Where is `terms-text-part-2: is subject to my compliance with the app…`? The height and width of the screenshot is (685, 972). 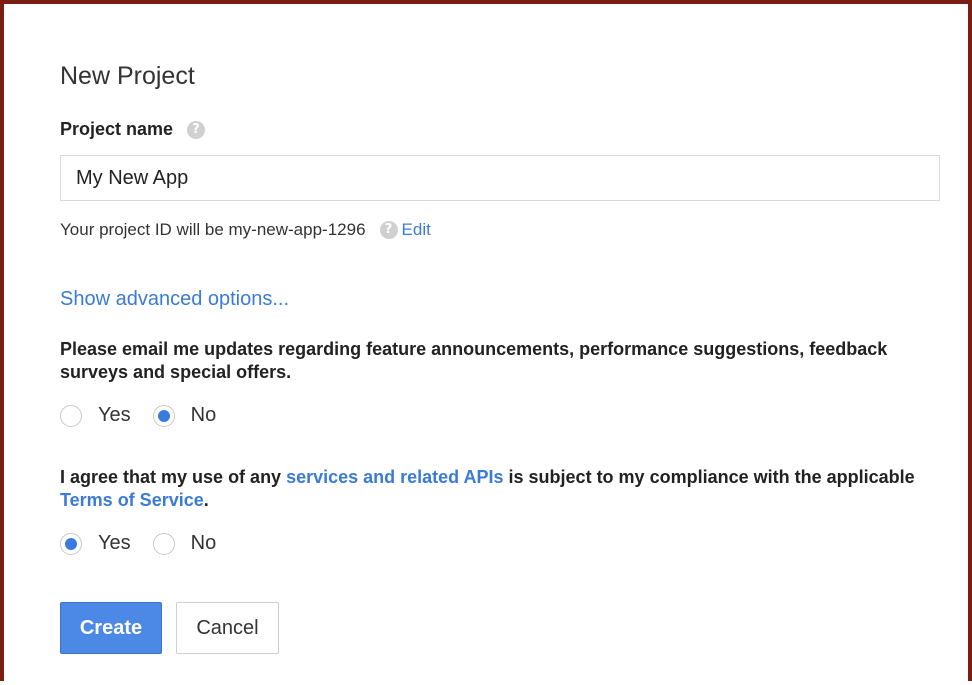
terms-text-part-2: is subject to my compliance with the app… is located at coordinates (709, 477).